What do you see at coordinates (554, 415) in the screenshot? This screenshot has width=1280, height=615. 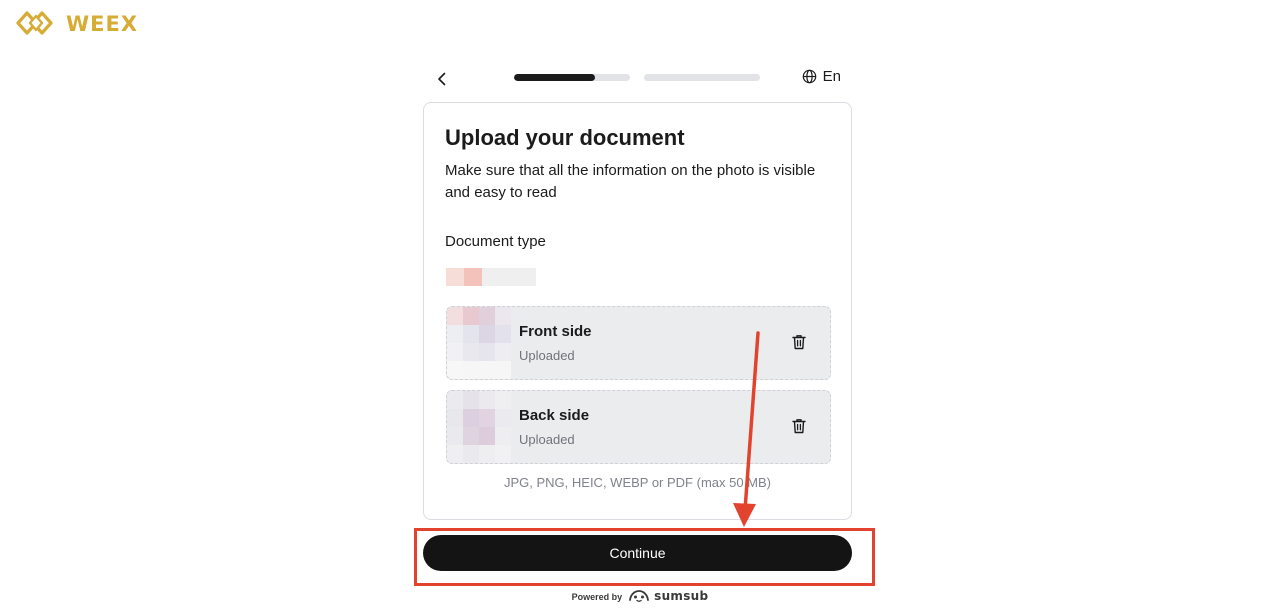 I see `back-side-title: Back side` at bounding box center [554, 415].